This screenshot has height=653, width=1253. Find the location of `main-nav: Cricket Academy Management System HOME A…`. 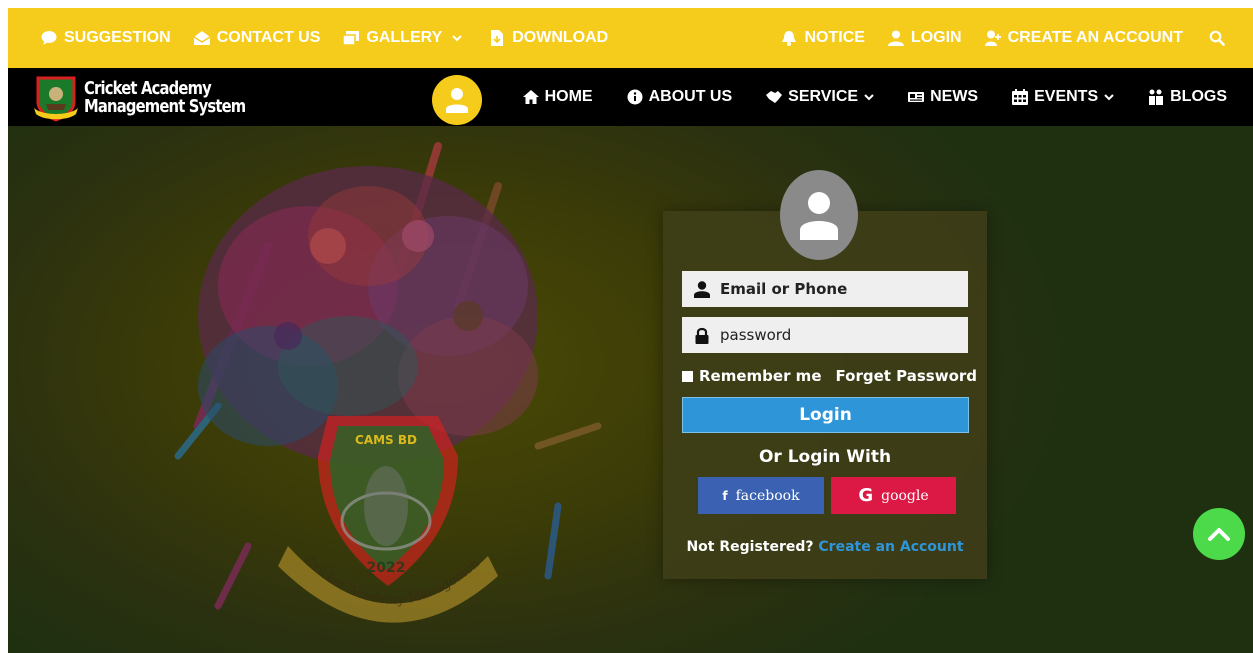

main-nav: Cricket Academy Management System HOME A… is located at coordinates (630, 97).